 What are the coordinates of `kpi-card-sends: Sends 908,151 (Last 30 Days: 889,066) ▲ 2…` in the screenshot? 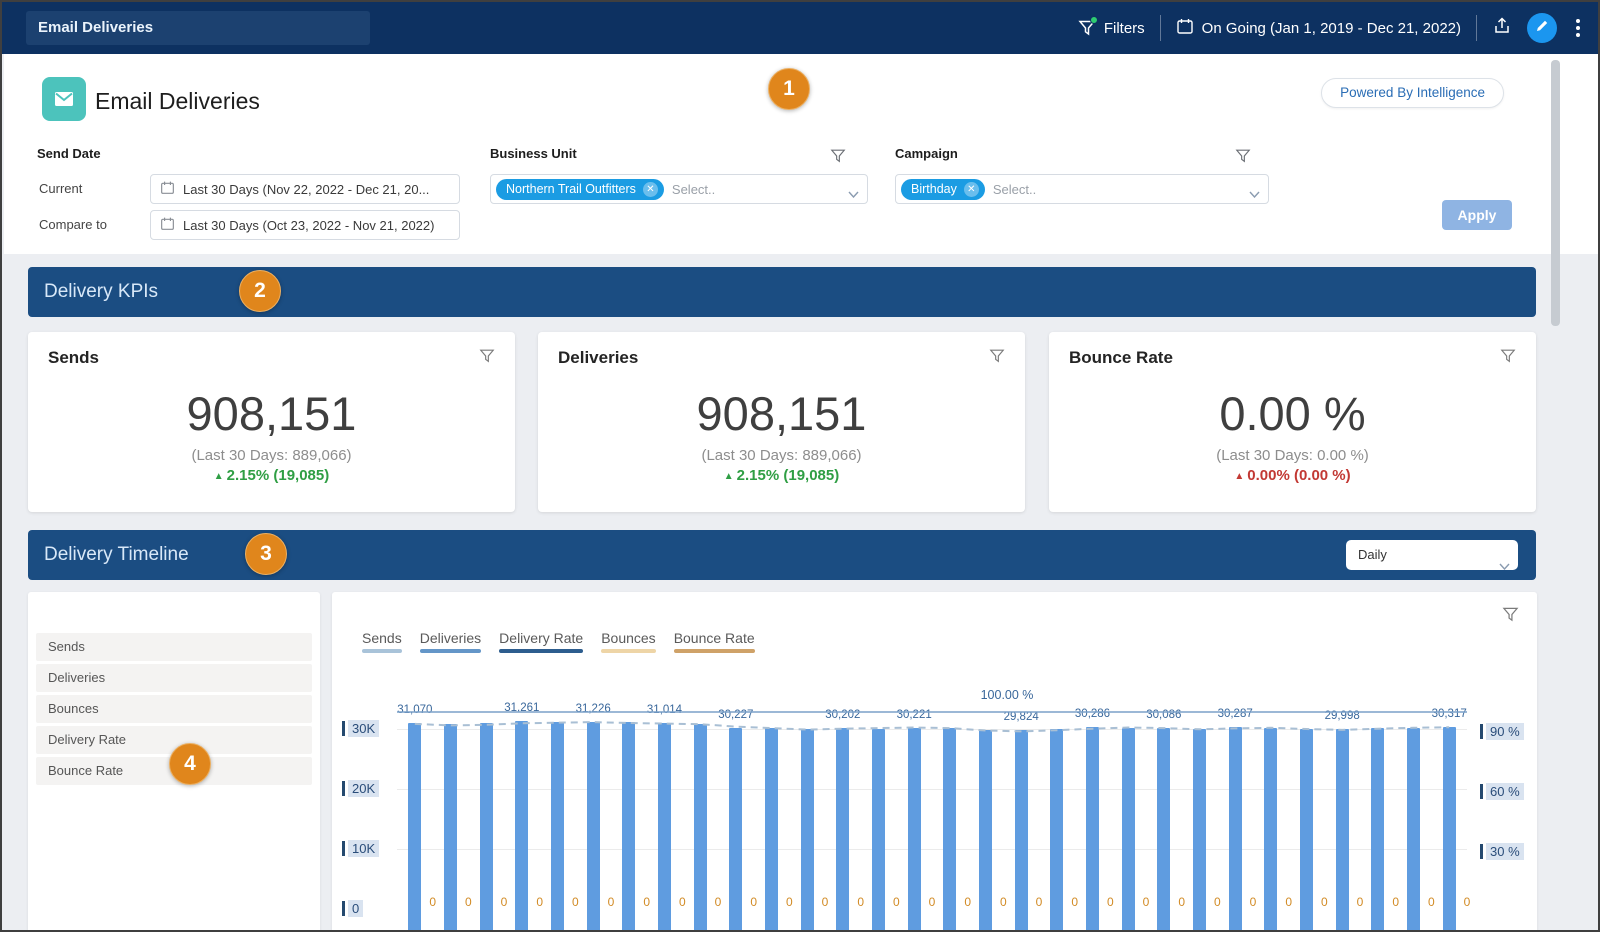 It's located at (271, 422).